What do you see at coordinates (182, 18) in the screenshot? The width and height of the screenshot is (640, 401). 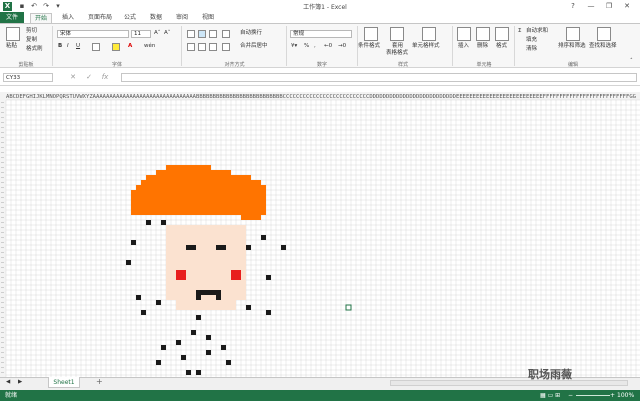 I see `tab-review: 审阅` at bounding box center [182, 18].